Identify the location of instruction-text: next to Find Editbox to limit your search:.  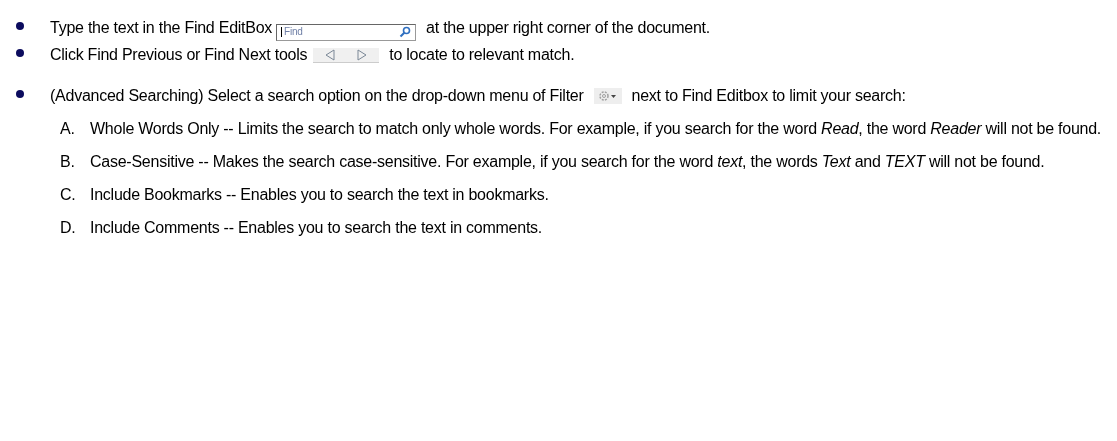
(768, 95).